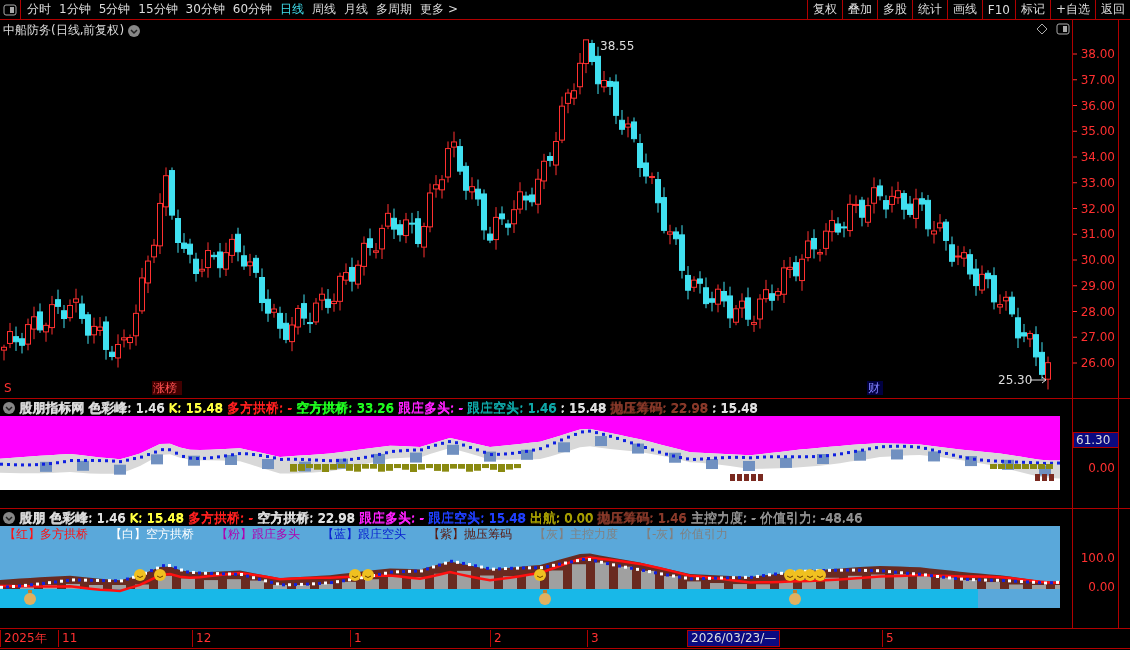 The image size is (1130, 650). I want to click on axis-label: 100.0, so click(1097, 558).